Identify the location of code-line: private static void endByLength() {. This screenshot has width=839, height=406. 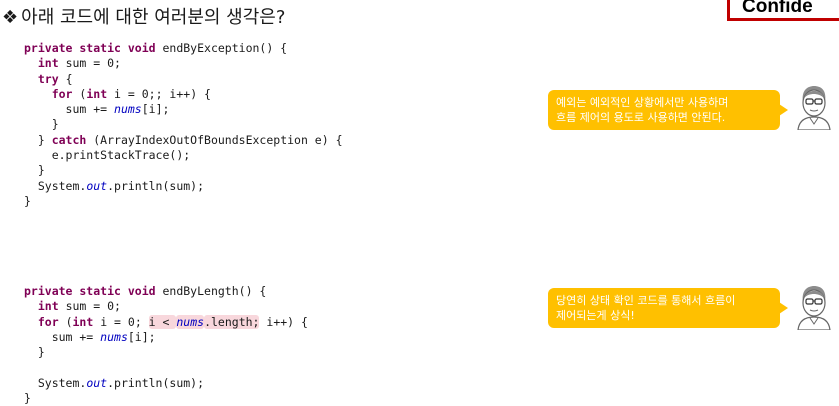
(166, 291).